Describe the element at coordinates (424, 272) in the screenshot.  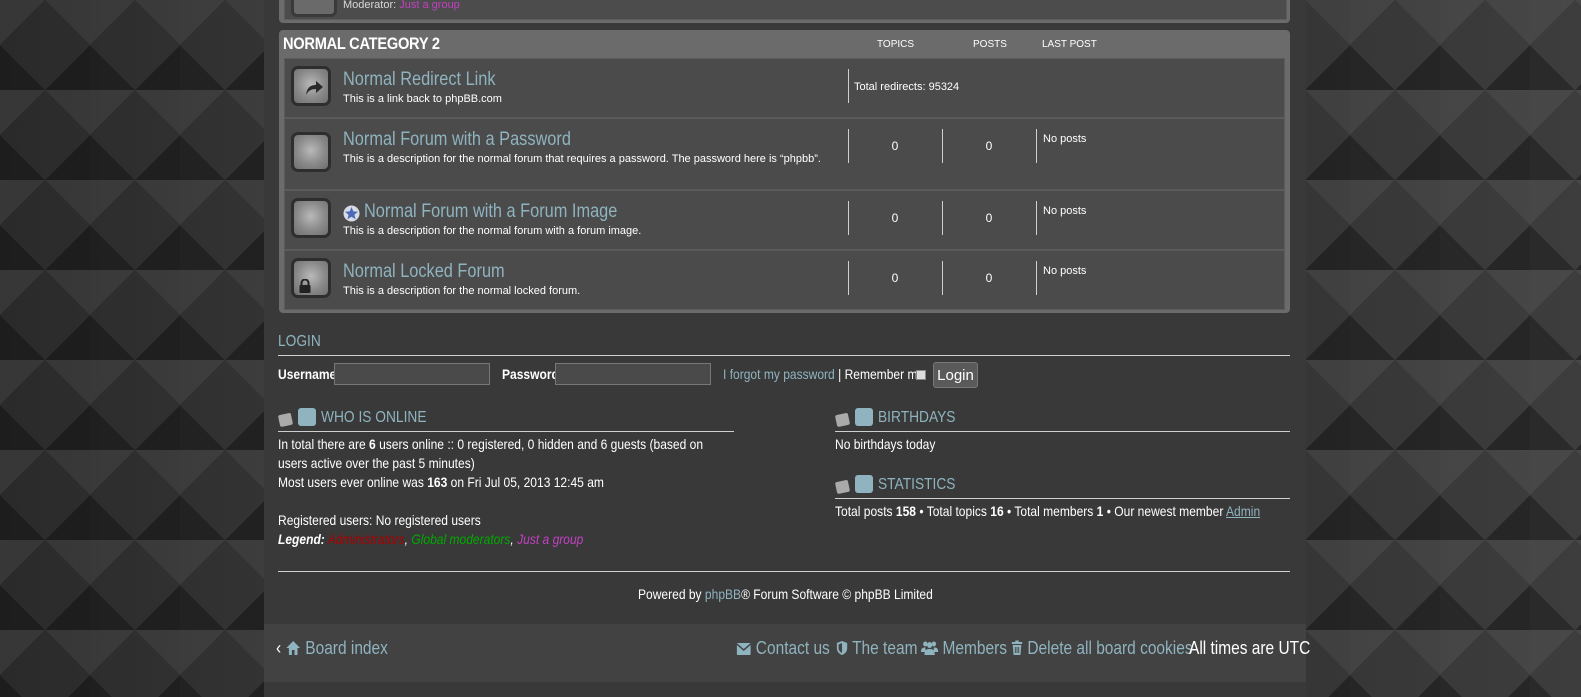
I see `forum-title-link: Normal Locked Forum` at that location.